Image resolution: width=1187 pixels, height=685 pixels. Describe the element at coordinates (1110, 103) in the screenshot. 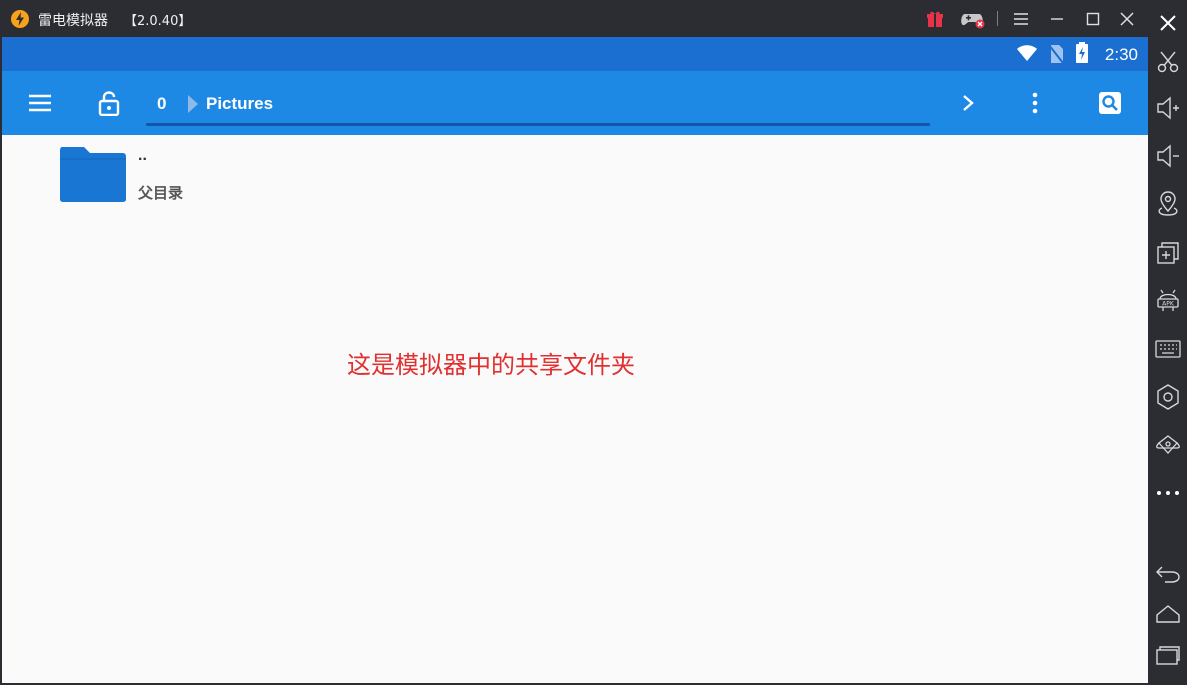

I see `search-icon` at that location.